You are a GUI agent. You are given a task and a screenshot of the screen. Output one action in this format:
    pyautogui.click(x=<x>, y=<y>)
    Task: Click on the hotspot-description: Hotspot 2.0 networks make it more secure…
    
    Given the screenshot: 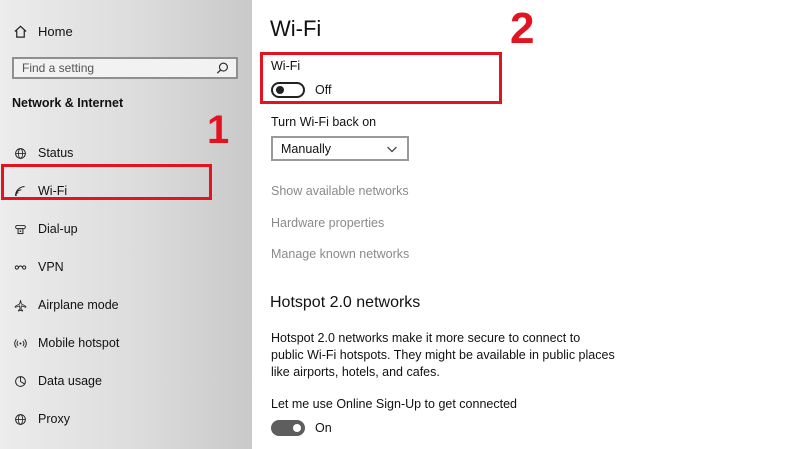 What is the action you would take?
    pyautogui.click(x=443, y=355)
    